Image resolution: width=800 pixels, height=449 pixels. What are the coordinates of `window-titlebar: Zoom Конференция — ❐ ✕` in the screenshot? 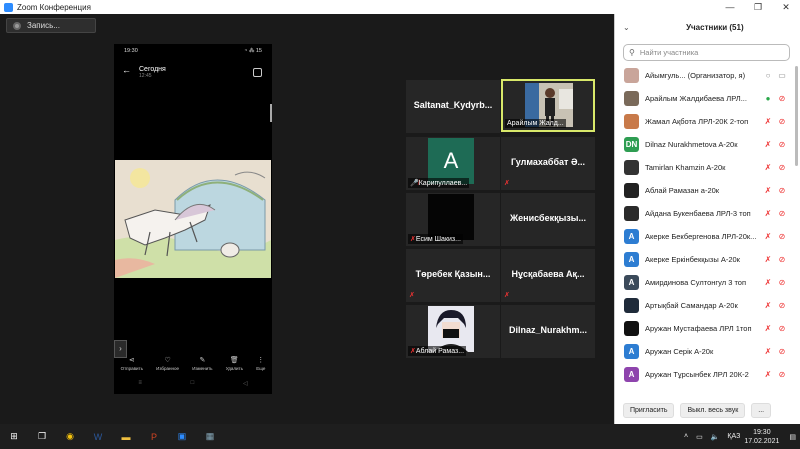 It's located at (400, 7).